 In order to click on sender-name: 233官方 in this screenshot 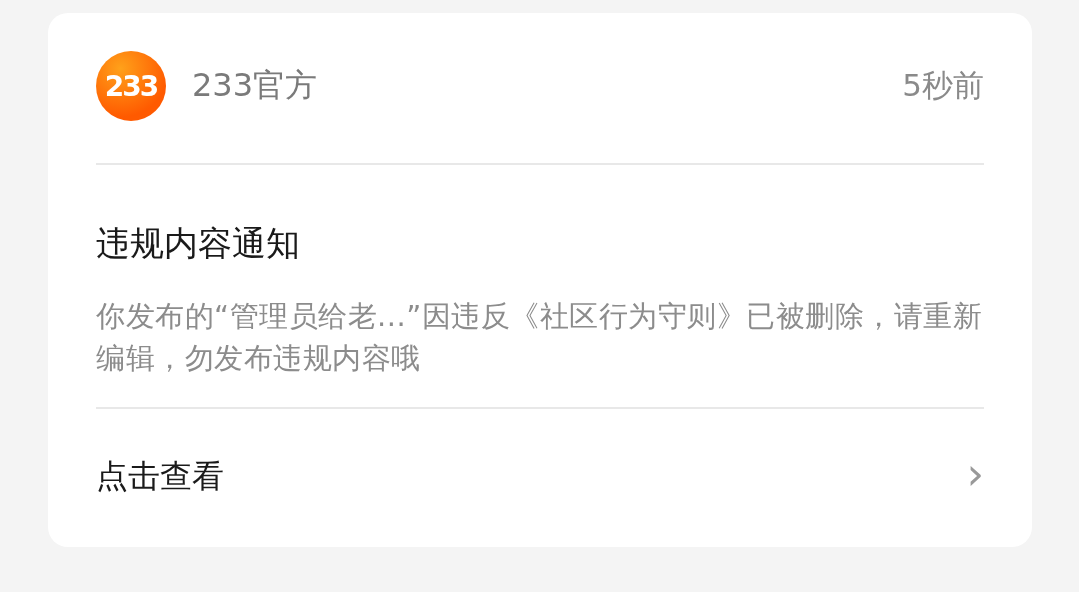, I will do `click(255, 85)`.